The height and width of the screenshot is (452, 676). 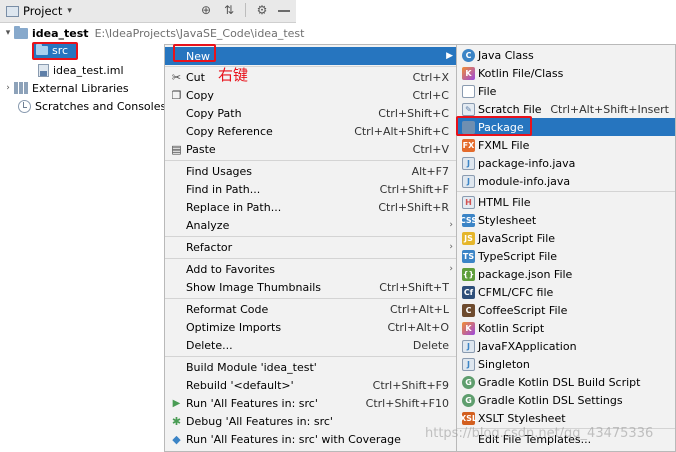 I want to click on tree-row-iml: idea_test.iml, so click(x=81, y=70).